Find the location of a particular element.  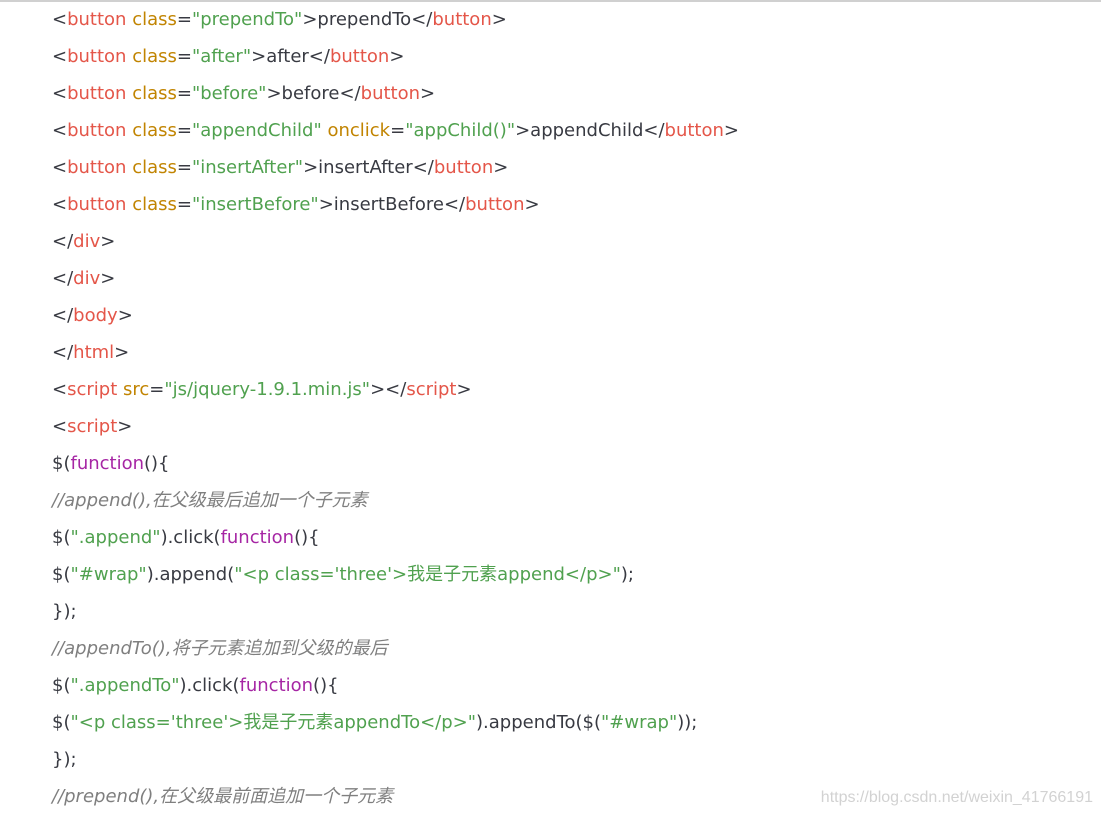

code-token: >appendChild</ is located at coordinates (590, 130).